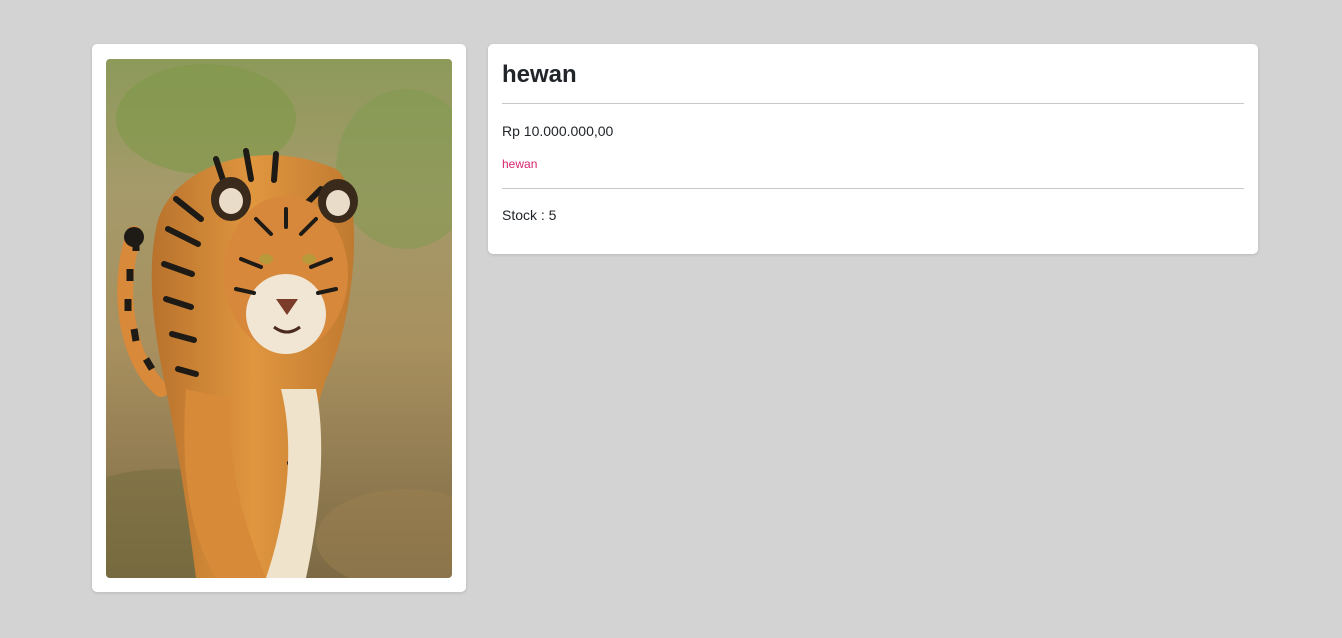 The height and width of the screenshot is (638, 1342). Describe the element at coordinates (539, 74) in the screenshot. I see `product-title: hewan` at that location.